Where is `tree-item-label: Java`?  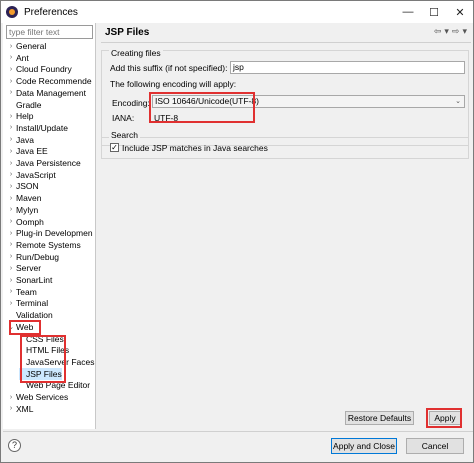
tree-item-label: Java is located at coordinates (25, 139).